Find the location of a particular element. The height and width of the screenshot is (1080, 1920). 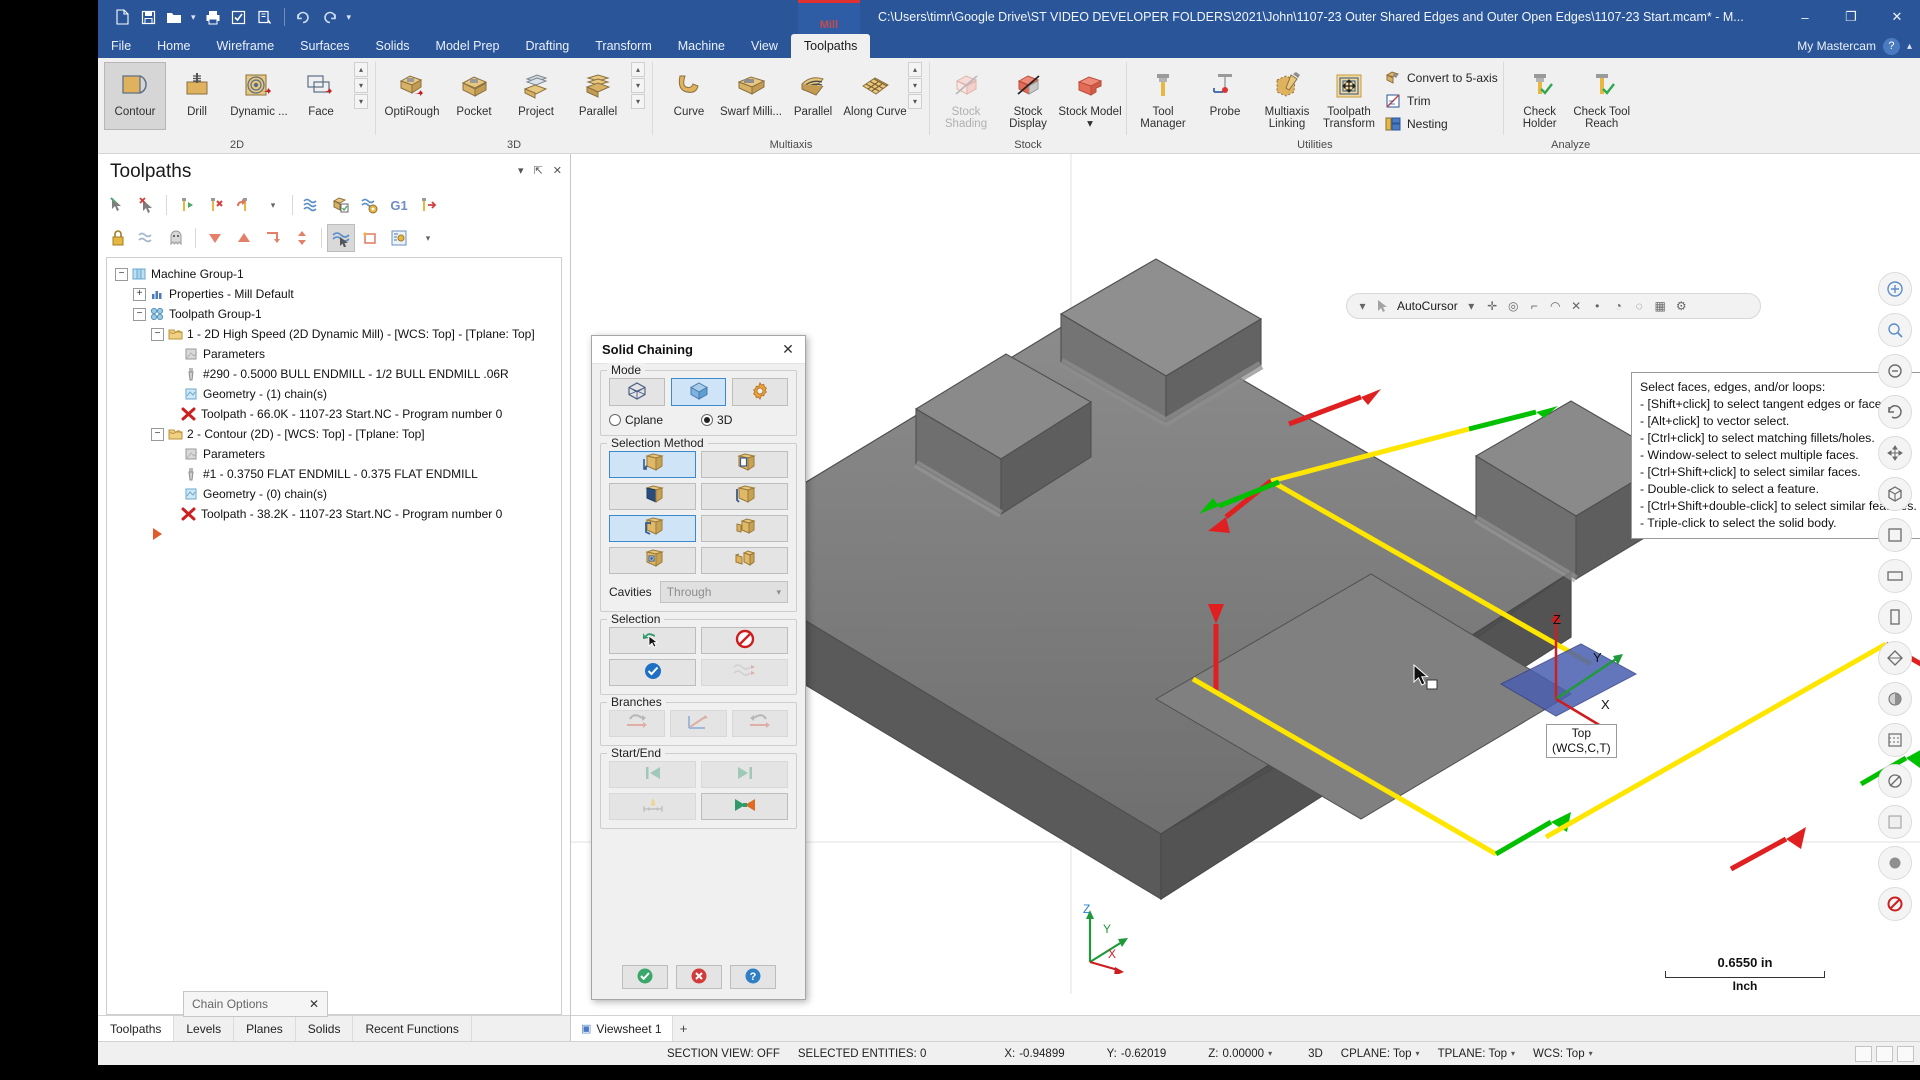

lock-toolpath-icon is located at coordinates (118, 238).